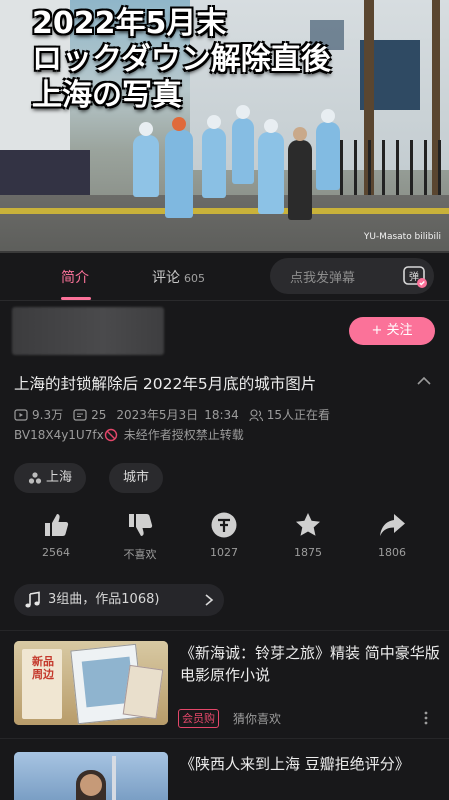  Describe the element at coordinates (129, 23) in the screenshot. I see `overlay-title-line-1: 2022年5月末` at that location.